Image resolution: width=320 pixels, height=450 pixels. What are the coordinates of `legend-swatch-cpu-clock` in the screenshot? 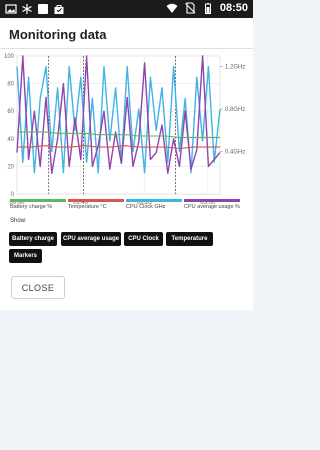 It's located at (154, 200).